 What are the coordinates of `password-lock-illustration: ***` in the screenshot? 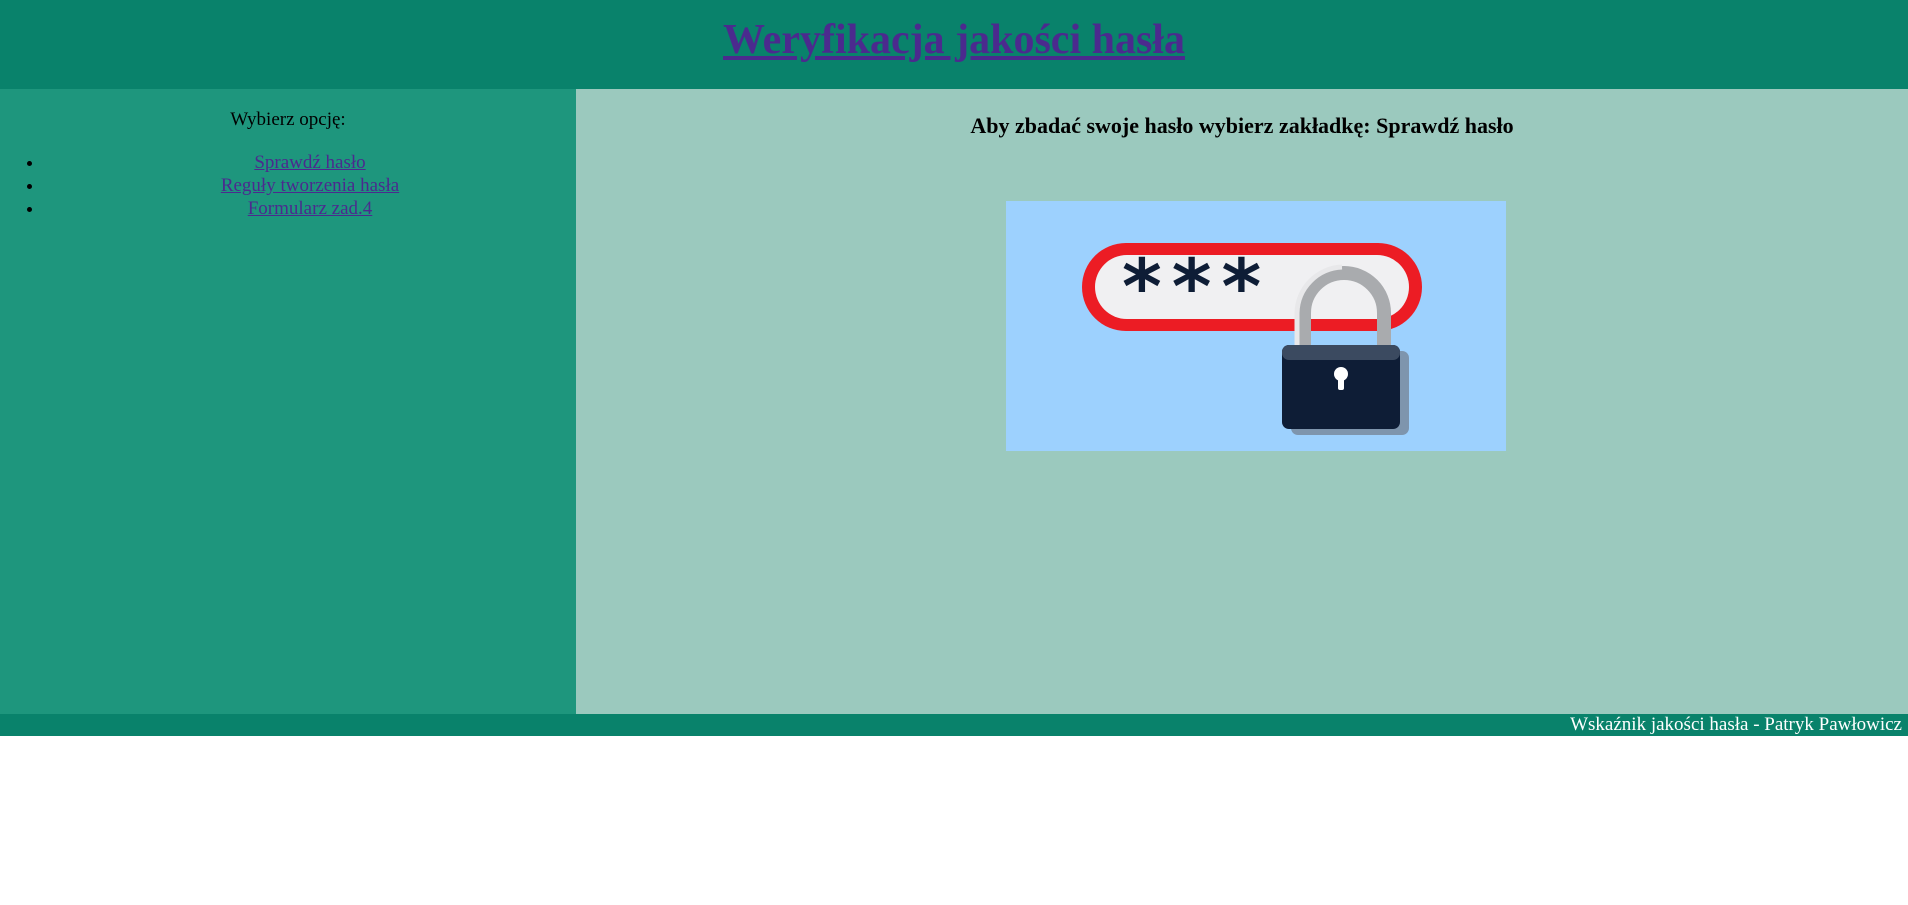 It's located at (1256, 326).